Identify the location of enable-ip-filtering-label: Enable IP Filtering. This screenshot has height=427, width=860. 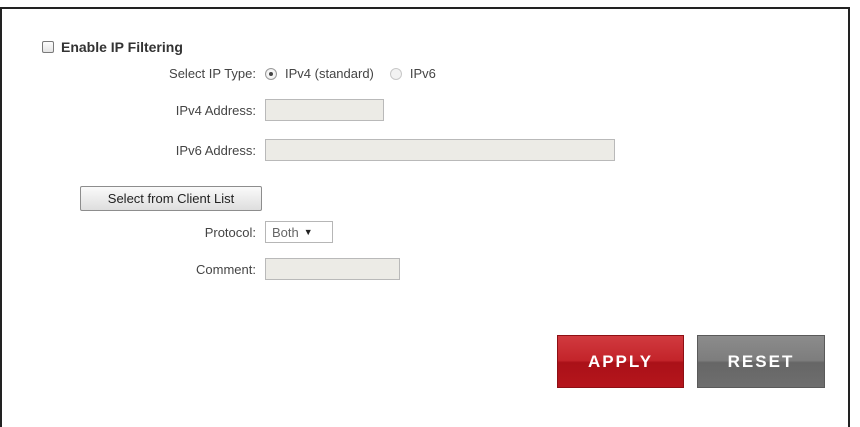
(122, 47).